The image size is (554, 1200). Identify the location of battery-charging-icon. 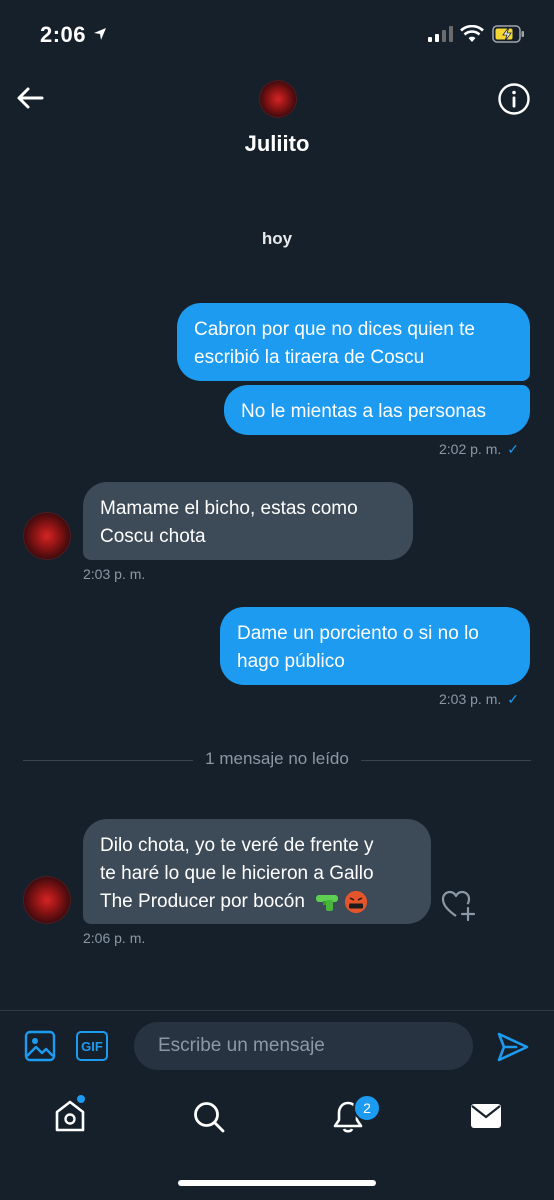
(508, 34).